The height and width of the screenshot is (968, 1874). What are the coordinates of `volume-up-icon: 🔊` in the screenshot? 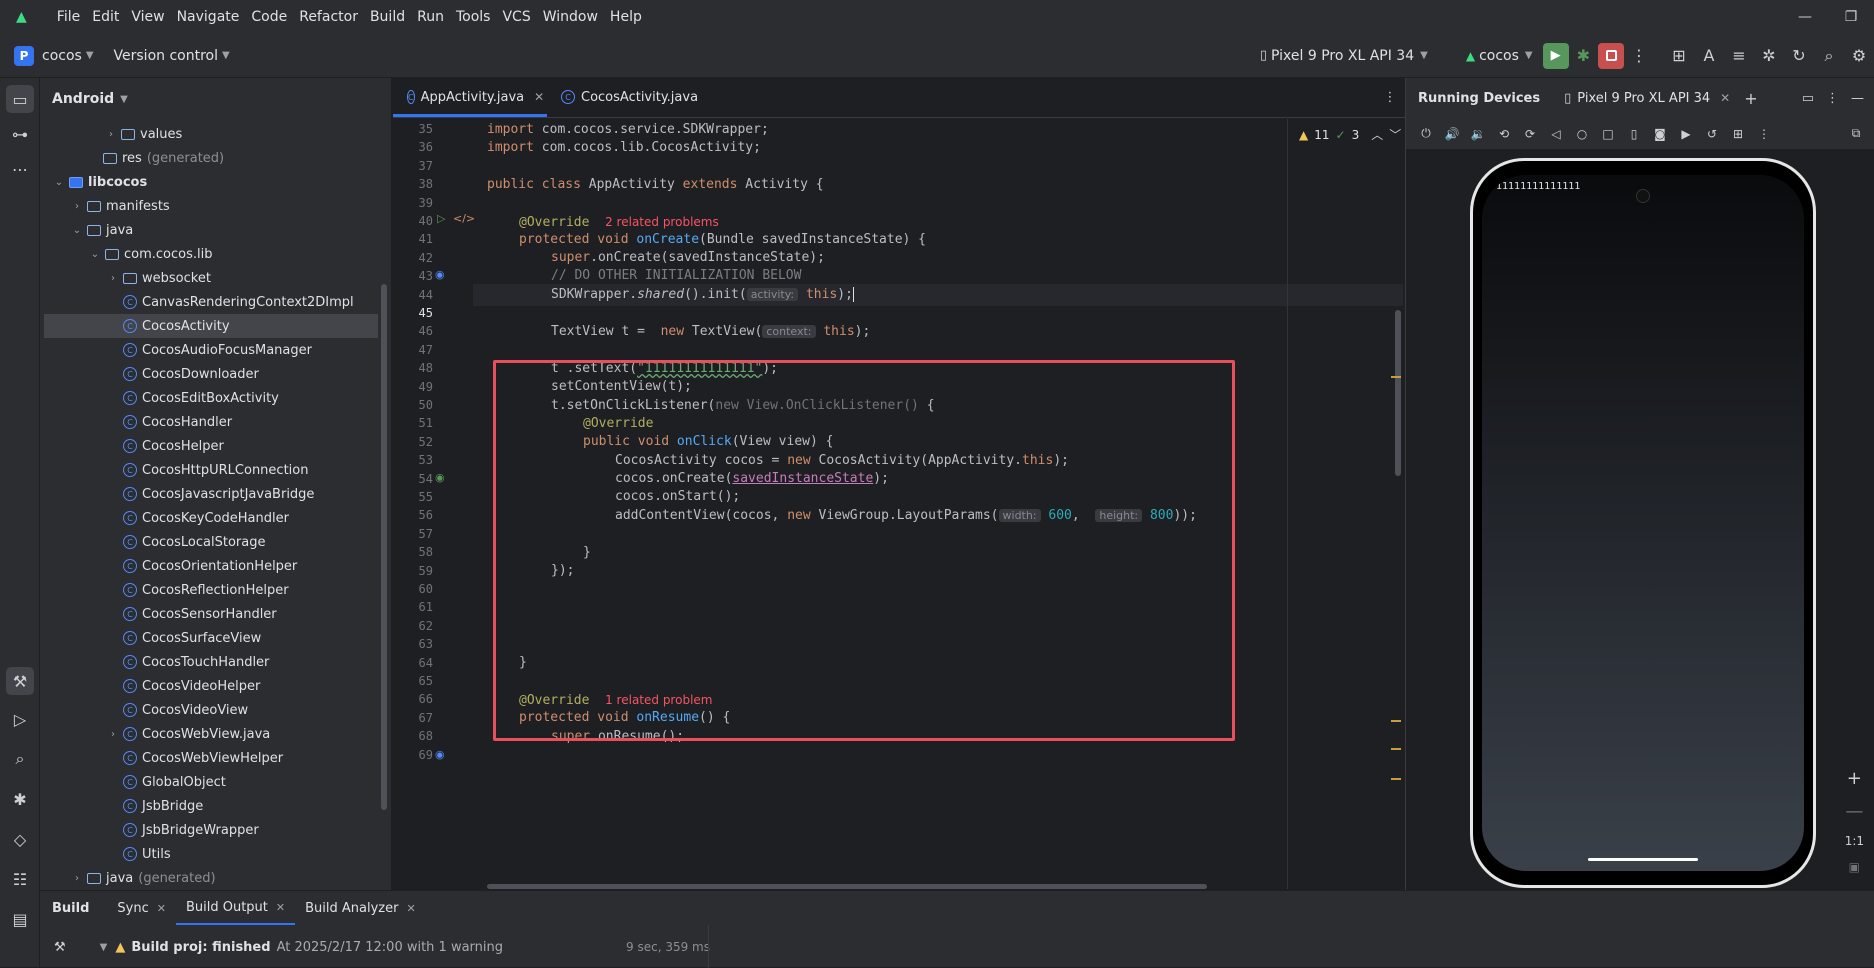 It's located at (1452, 134).